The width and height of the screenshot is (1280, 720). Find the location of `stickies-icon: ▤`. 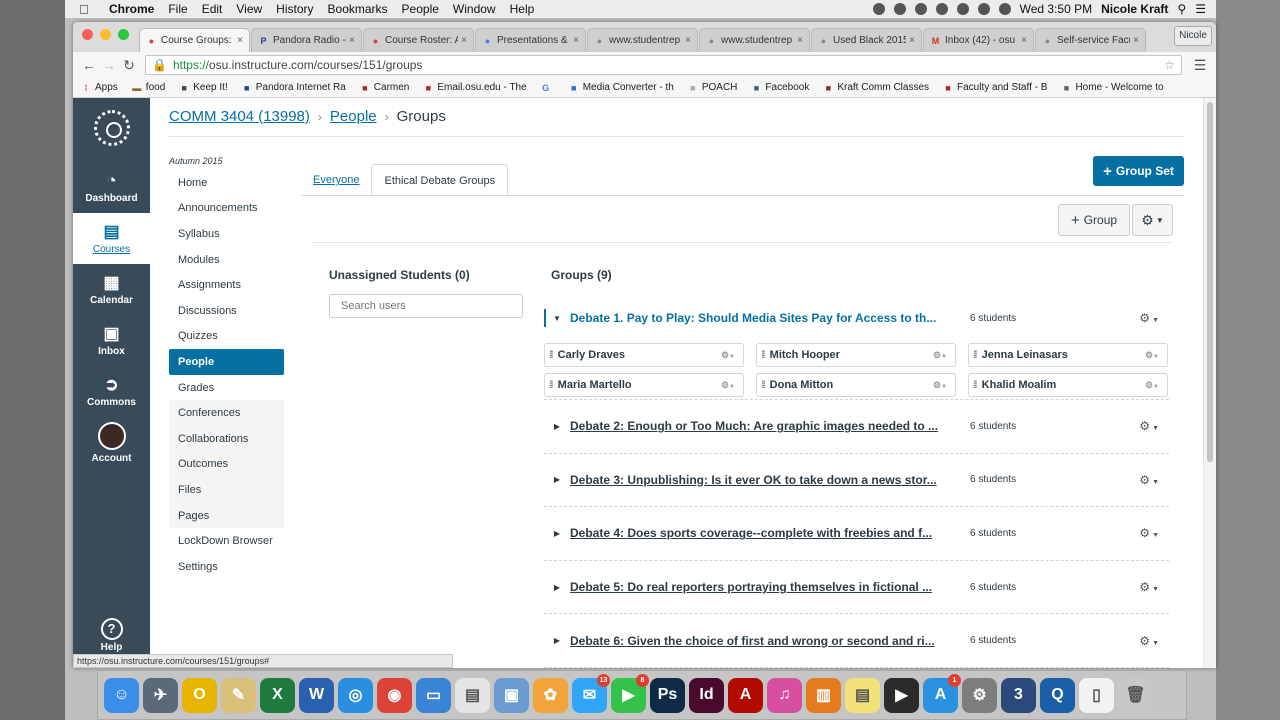

stickies-icon: ▤ is located at coordinates (862, 695).